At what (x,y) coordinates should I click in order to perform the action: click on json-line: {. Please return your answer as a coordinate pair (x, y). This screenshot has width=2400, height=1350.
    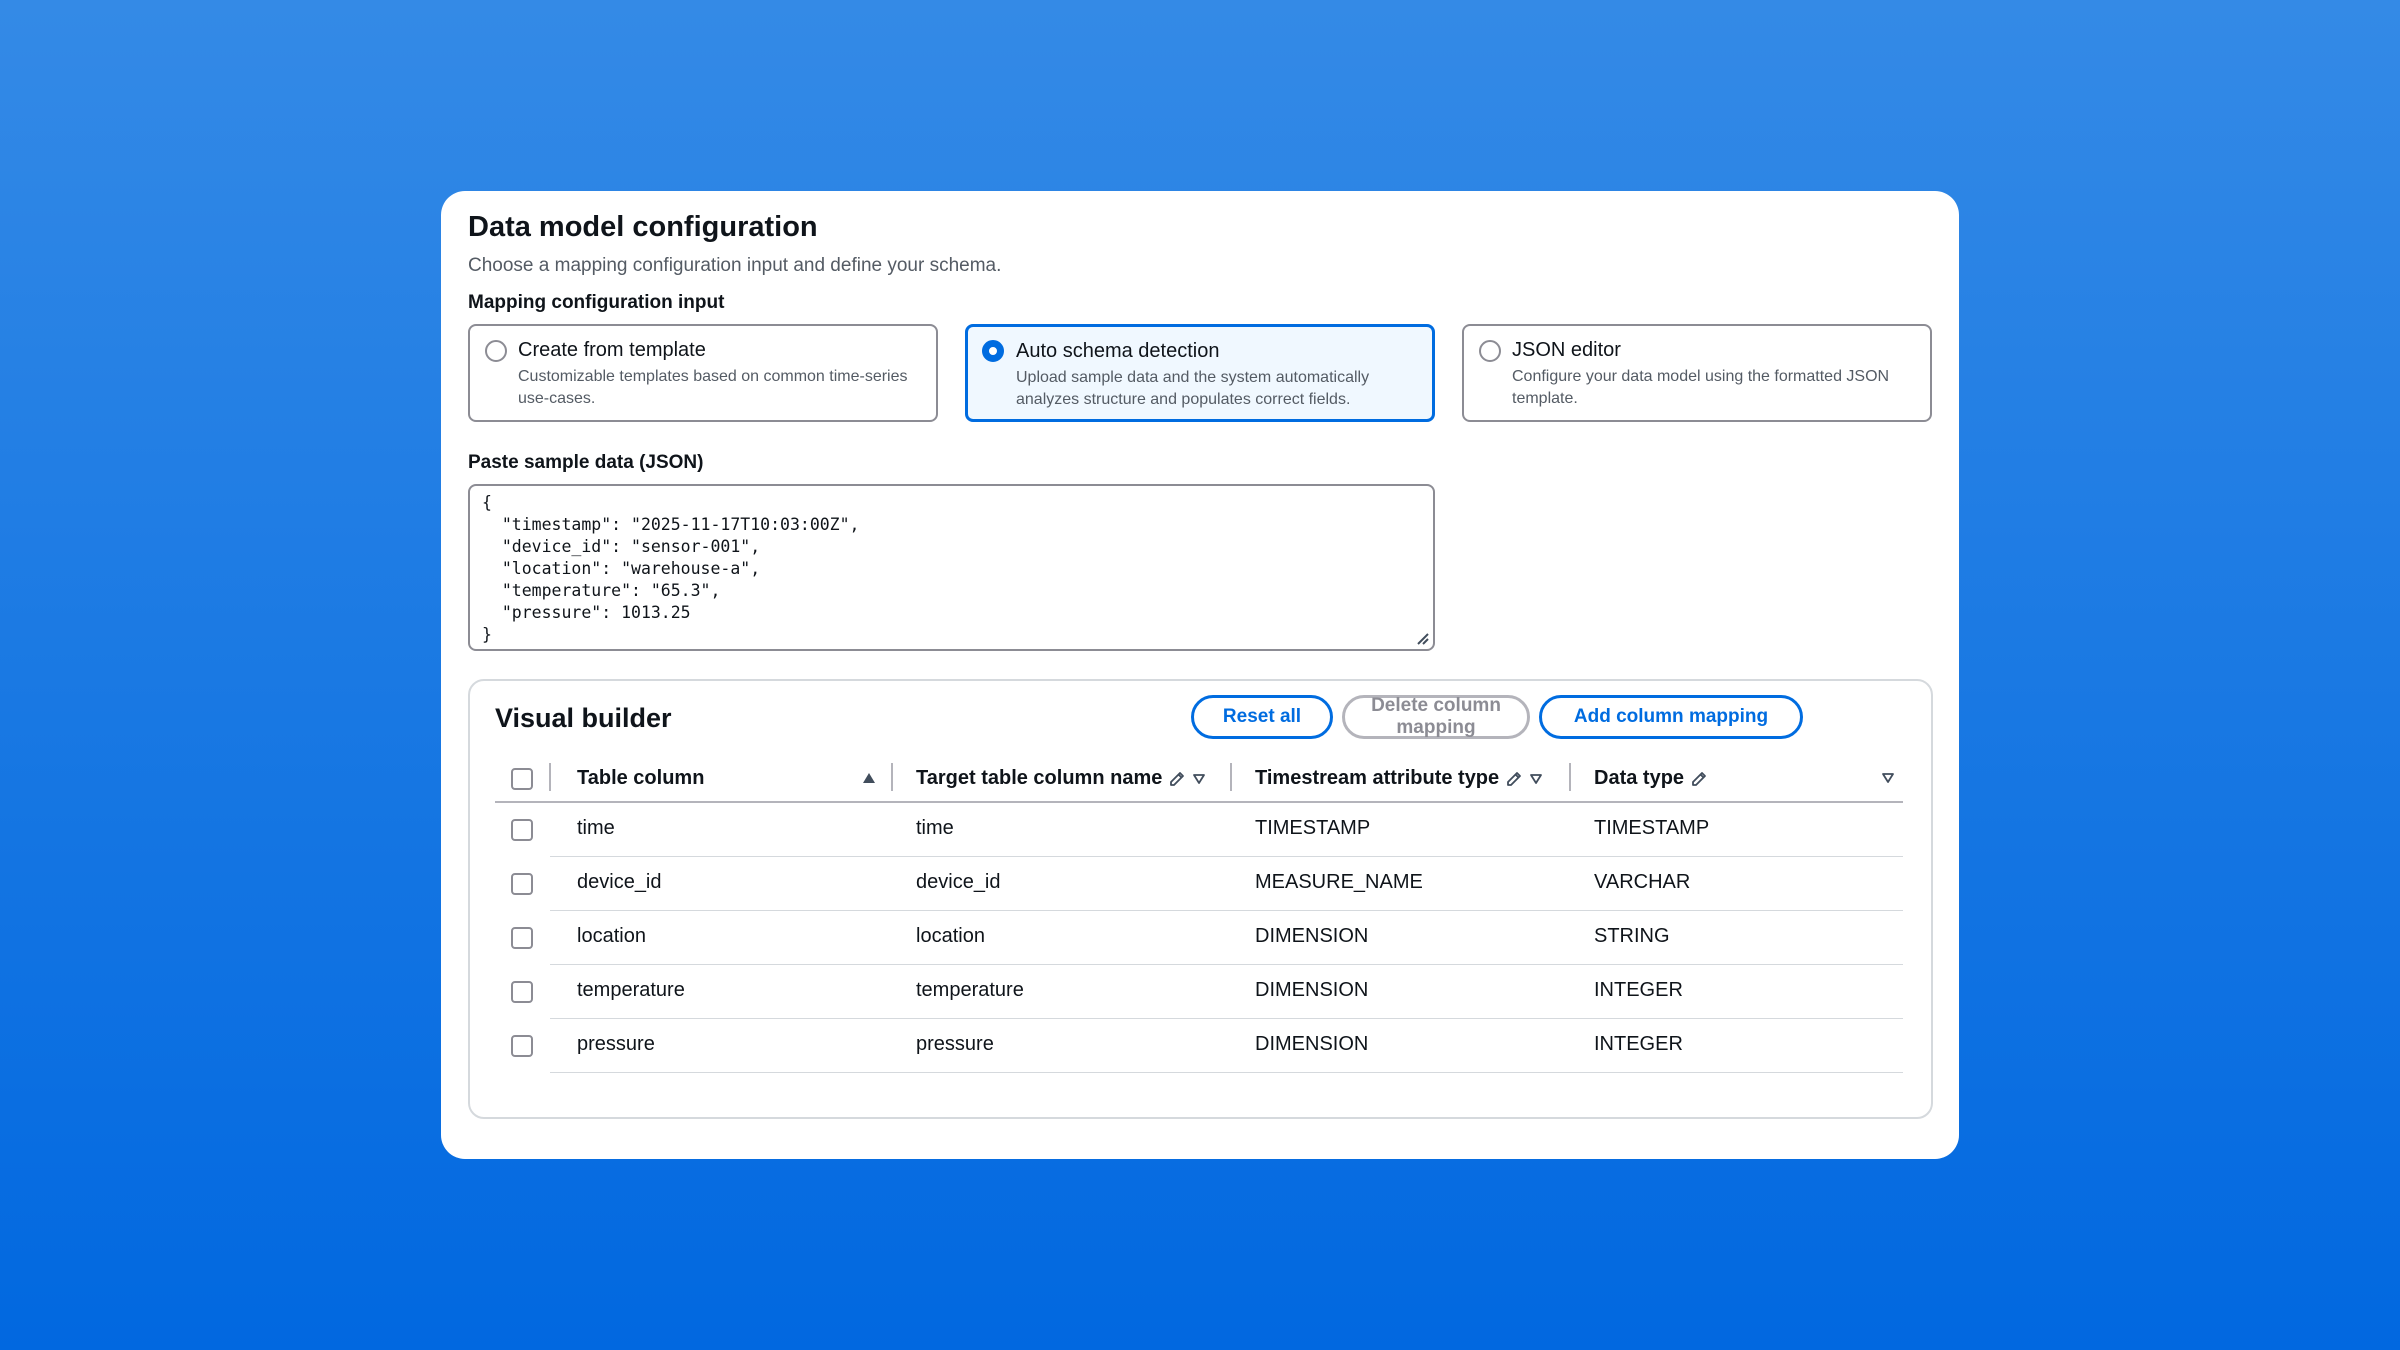
    Looking at the image, I should click on (487, 502).